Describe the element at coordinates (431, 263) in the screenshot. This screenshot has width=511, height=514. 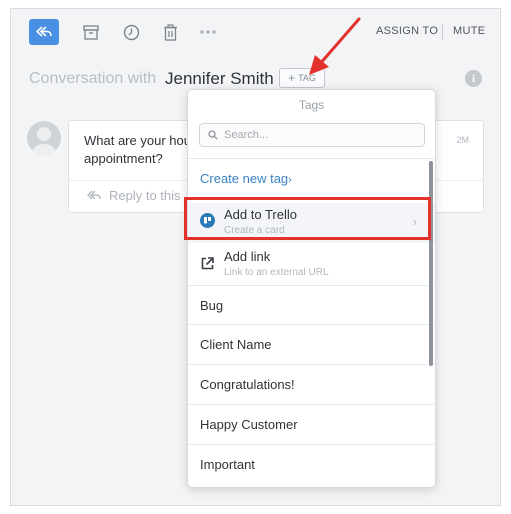
I see `dropdown-scrollbar` at that location.